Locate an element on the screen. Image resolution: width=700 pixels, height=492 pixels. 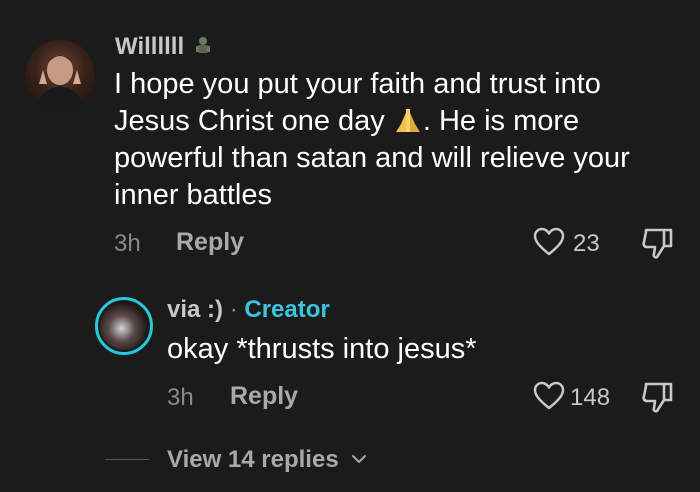
reply-username-row: via :) · Creator is located at coordinates (248, 310).